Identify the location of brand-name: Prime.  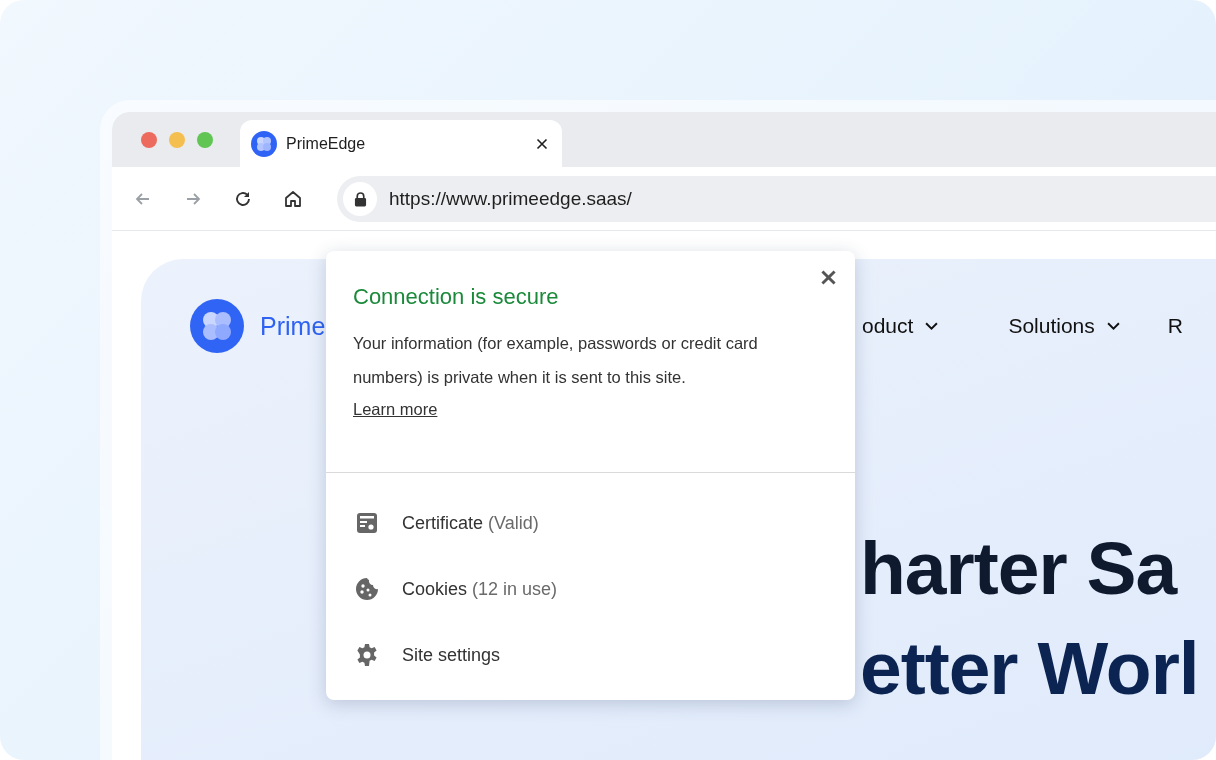
(293, 326).